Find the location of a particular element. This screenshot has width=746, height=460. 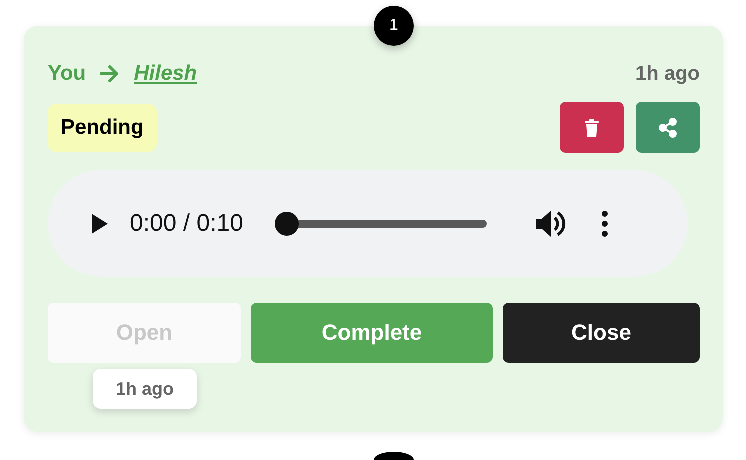

share-icon is located at coordinates (668, 128).